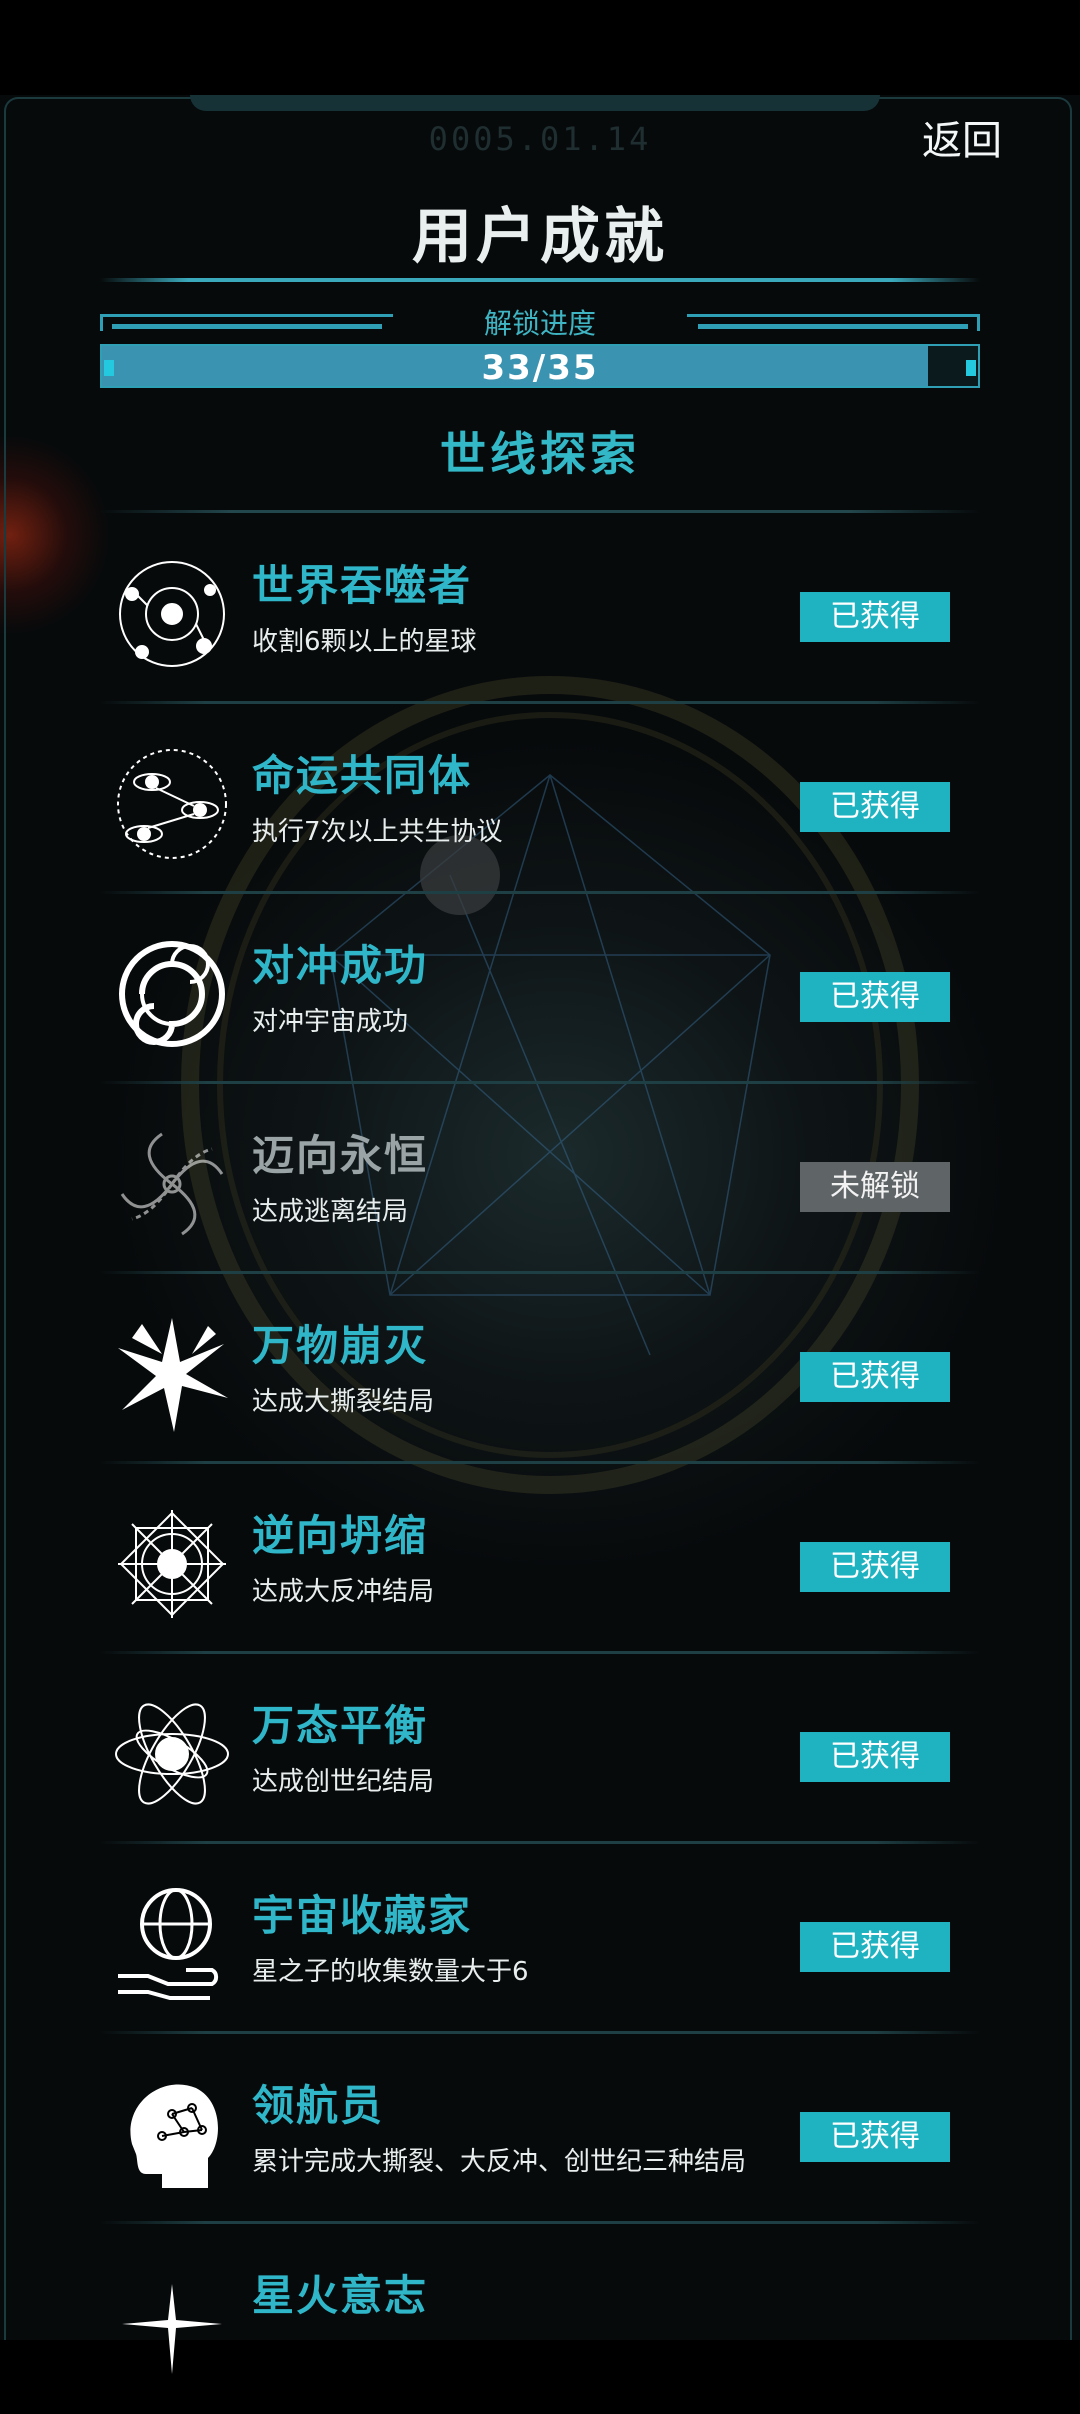 The width and height of the screenshot is (1080, 2414). Describe the element at coordinates (540, 1749) in the screenshot. I see `achievement-row: 万态平衡 达成创世纪结局 已获得` at that location.